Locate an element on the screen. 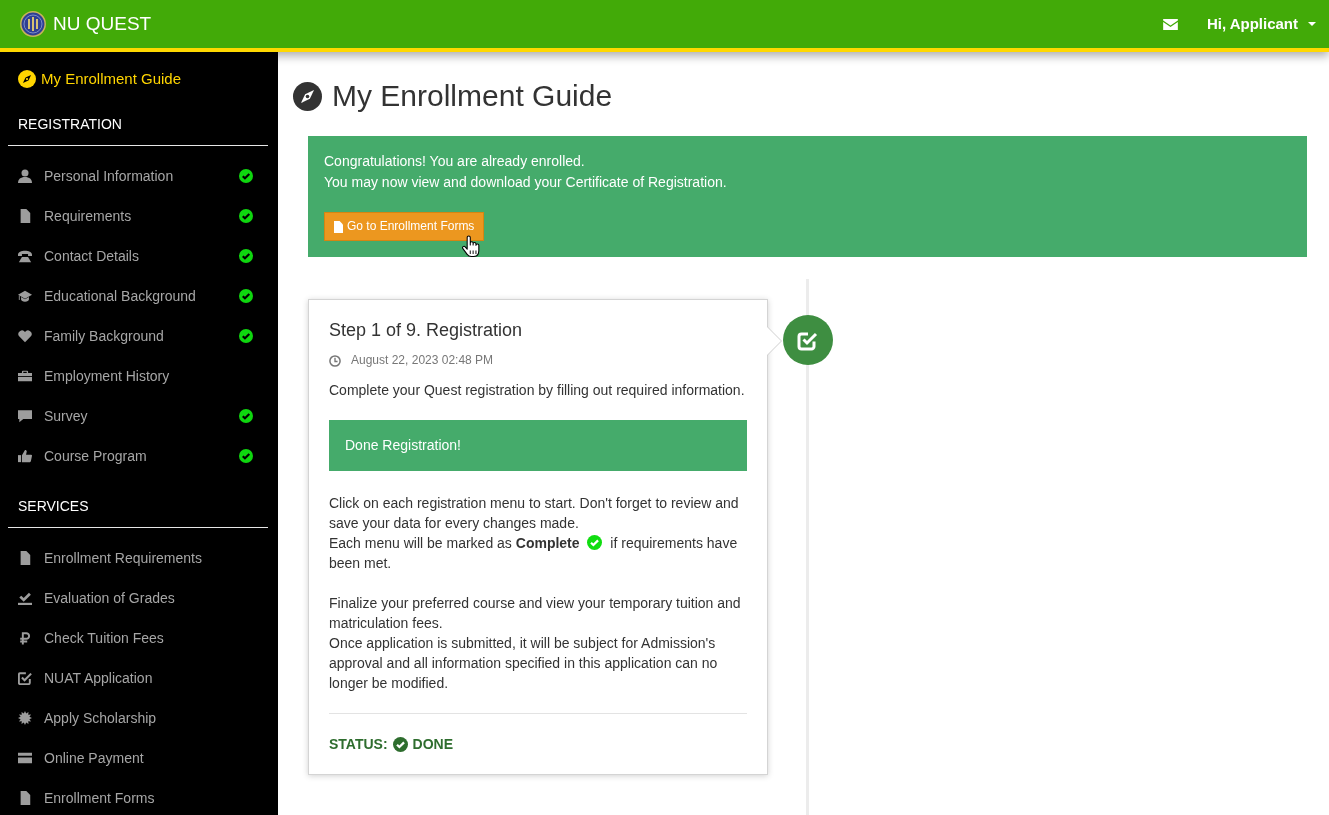 Image resolution: width=1329 pixels, height=815 pixels. sidebar-item: Course Program is located at coordinates (82, 456).